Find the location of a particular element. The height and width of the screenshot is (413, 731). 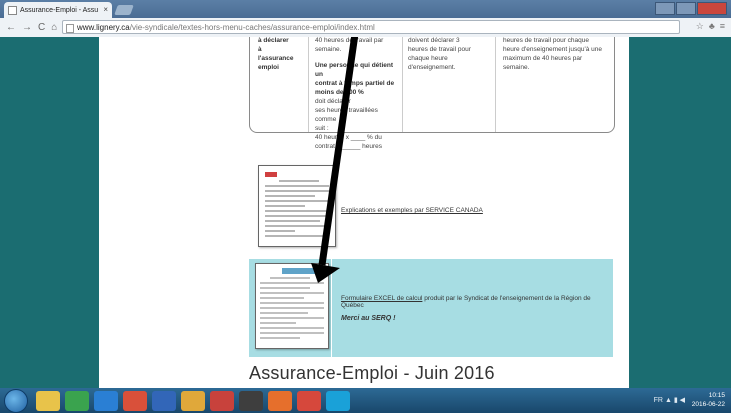

browser-titlebar: Assurance-Emploi - Assu × is located at coordinates (365, 9).